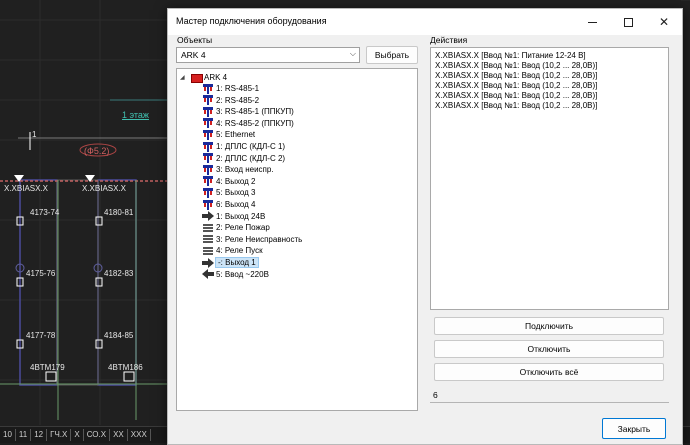  What do you see at coordinates (392, 55) in the screenshot?
I see `select-button: Выбрать` at bounding box center [392, 55].